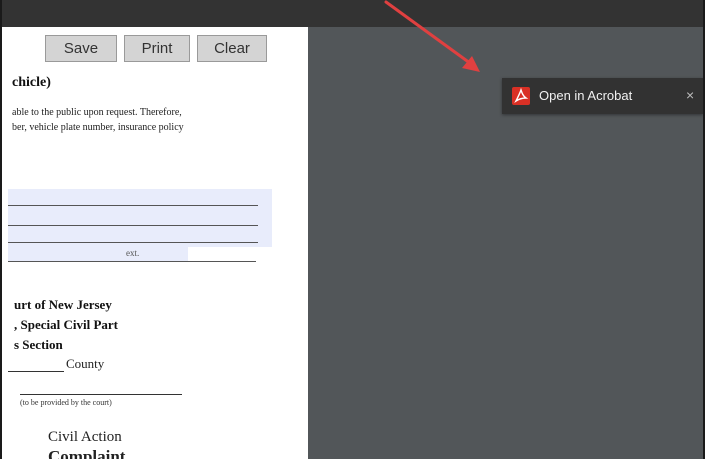 Image resolution: width=708 pixels, height=459 pixels. What do you see at coordinates (232, 48) in the screenshot?
I see `clear-button: Clear` at bounding box center [232, 48].